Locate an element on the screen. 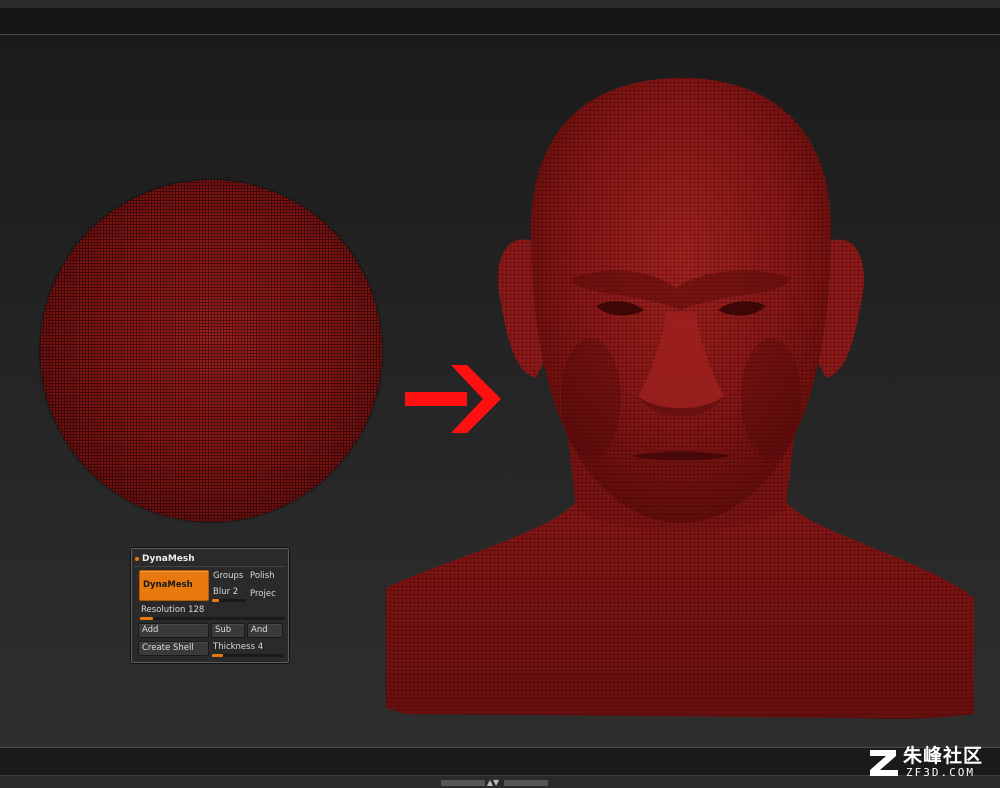 The height and width of the screenshot is (788, 1000). panel-title: DynaMesh is located at coordinates (165, 559).